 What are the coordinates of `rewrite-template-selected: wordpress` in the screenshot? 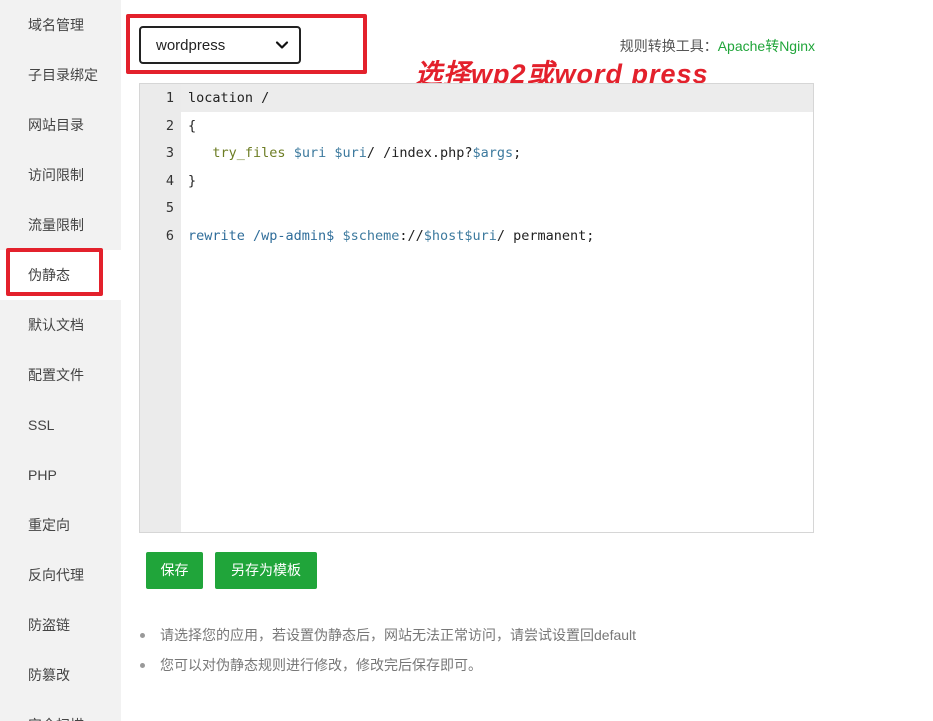 It's located at (191, 45).